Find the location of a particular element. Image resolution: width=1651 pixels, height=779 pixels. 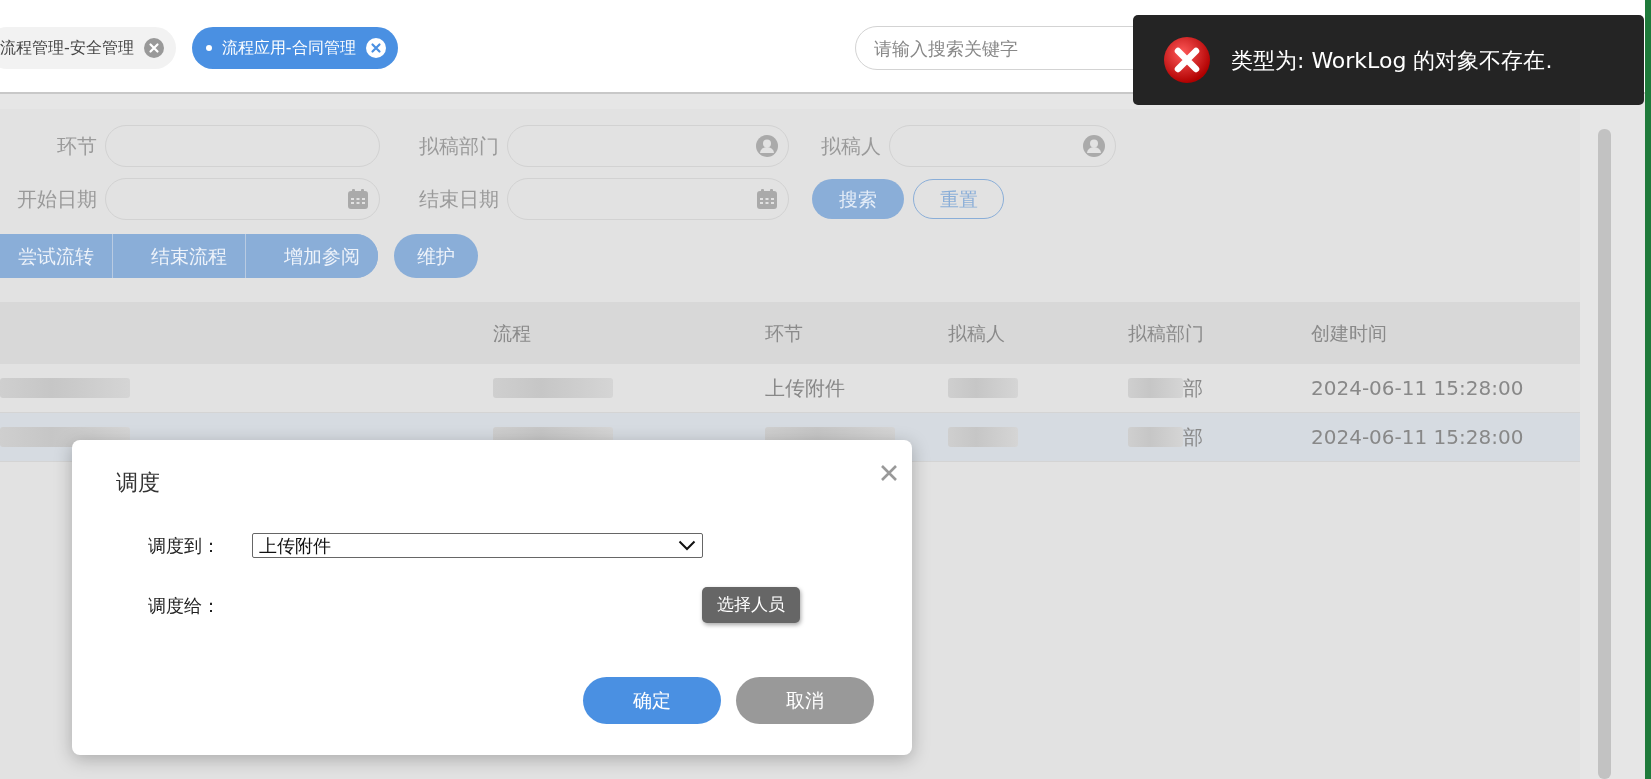

field-label: 环节 is located at coordinates (77, 146).